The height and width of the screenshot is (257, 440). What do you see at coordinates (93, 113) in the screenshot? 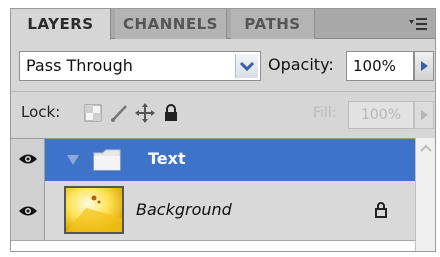
I see `lock-transparent-pixels-icon` at bounding box center [93, 113].